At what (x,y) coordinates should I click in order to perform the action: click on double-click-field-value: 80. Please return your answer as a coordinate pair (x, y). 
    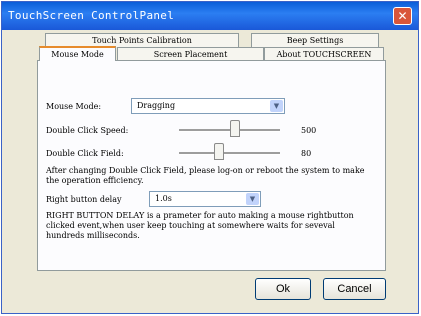
    Looking at the image, I should click on (306, 153).